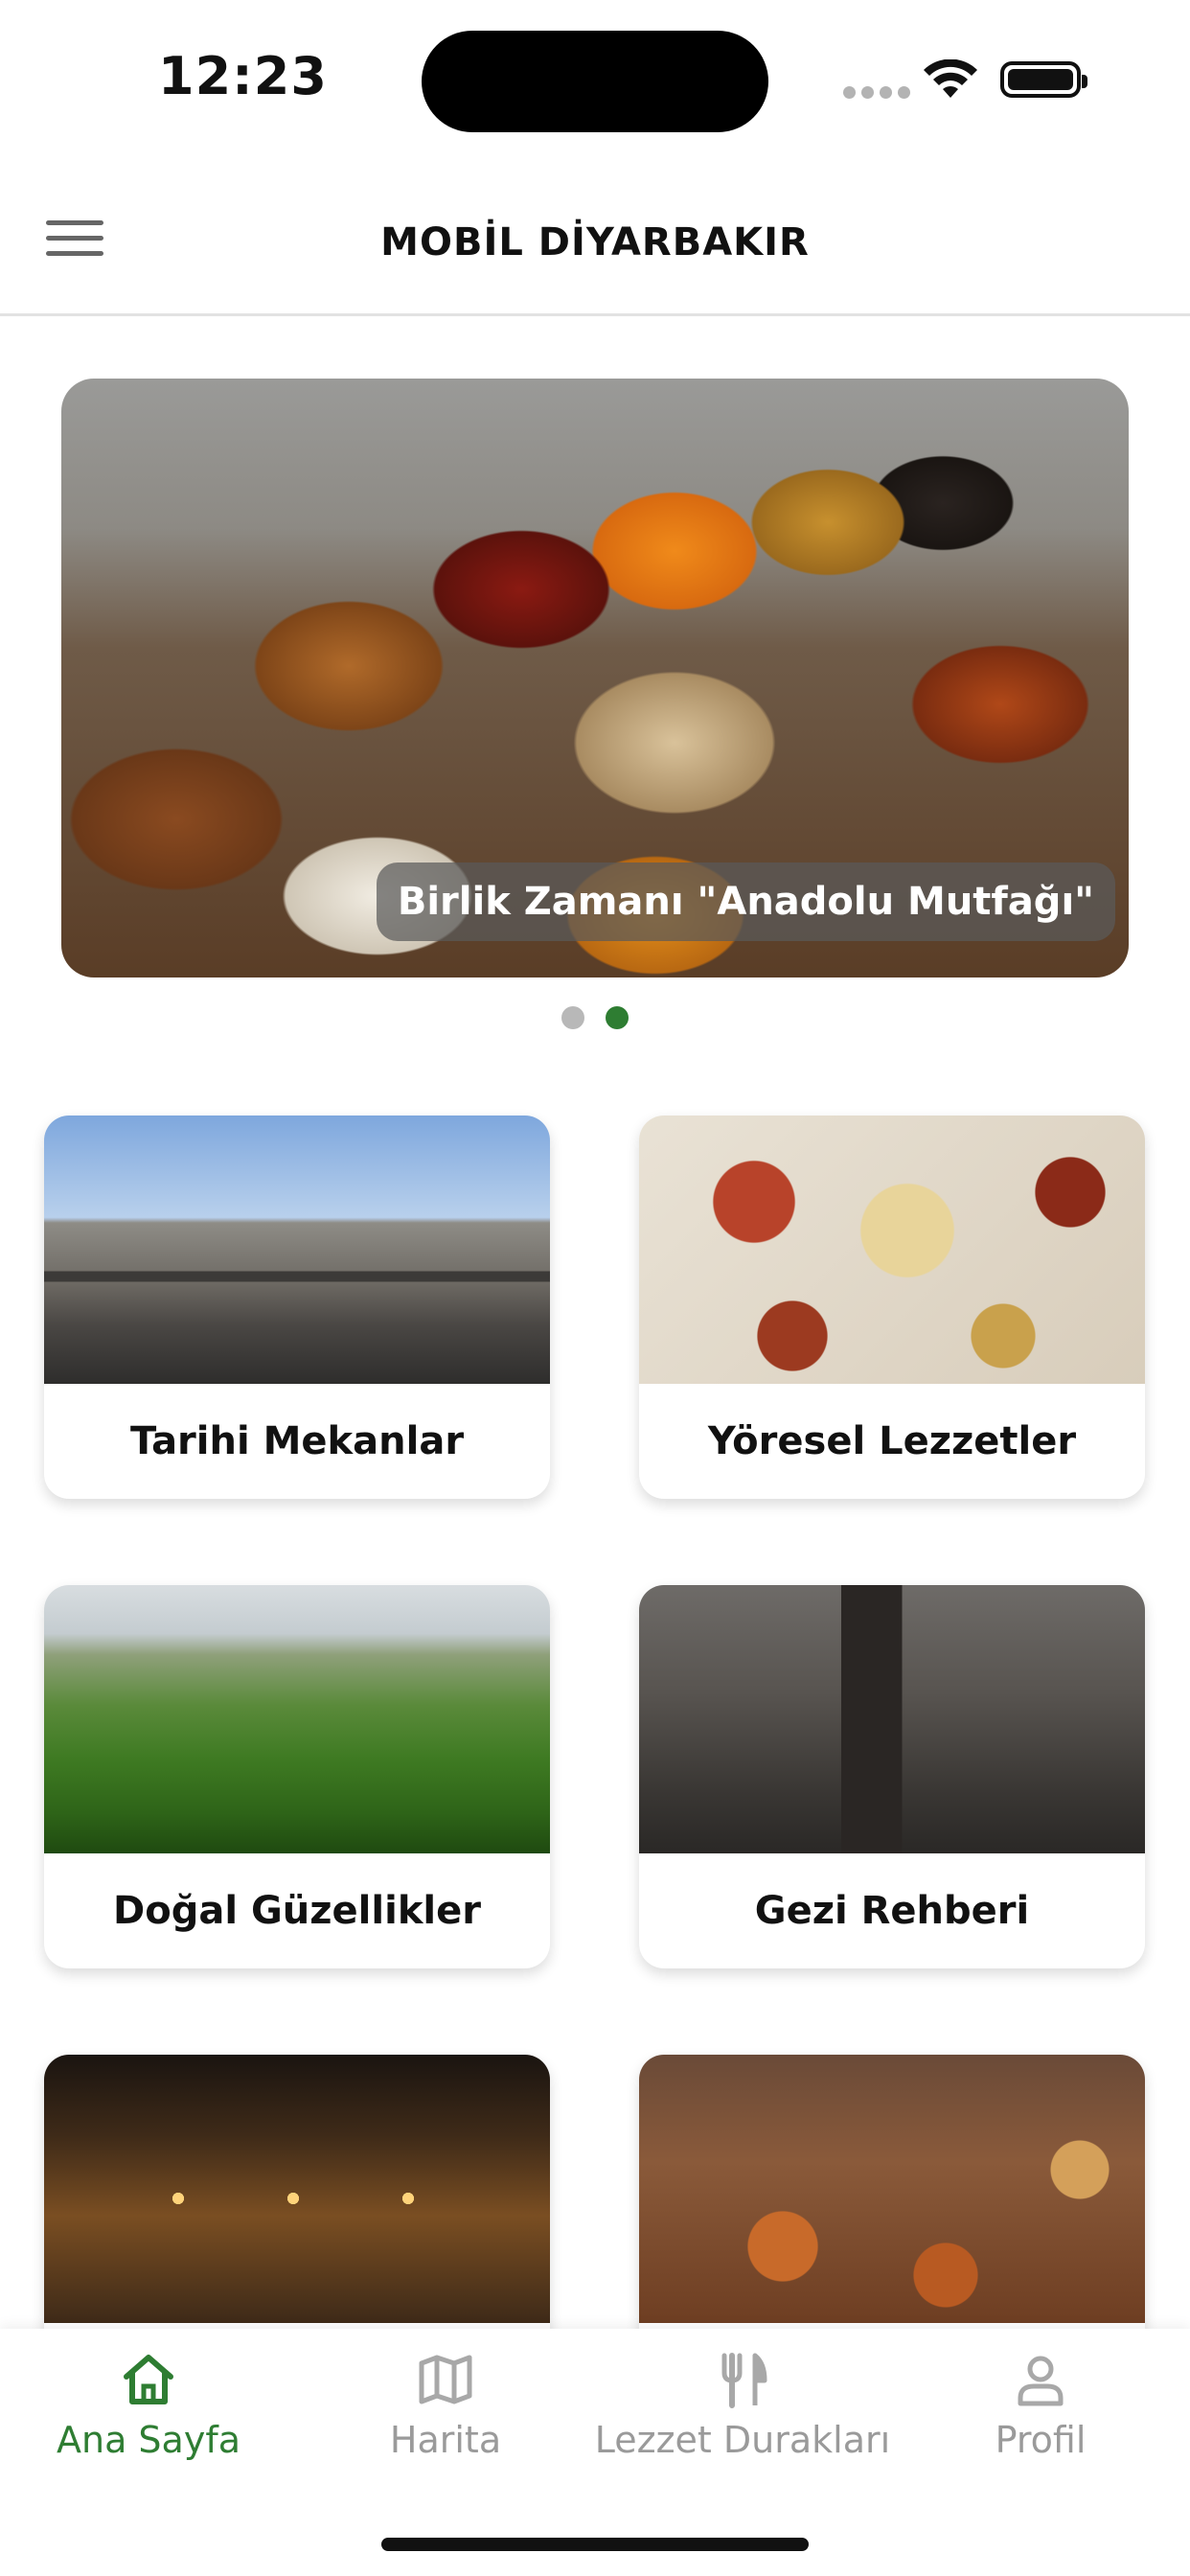 The height and width of the screenshot is (2576, 1190). I want to click on status-bar: 12:23, so click(595, 76).